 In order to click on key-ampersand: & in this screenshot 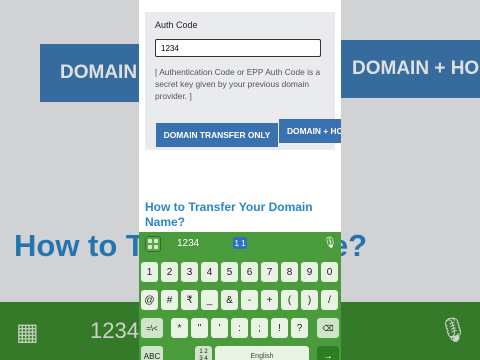, I will do `click(229, 300)`.